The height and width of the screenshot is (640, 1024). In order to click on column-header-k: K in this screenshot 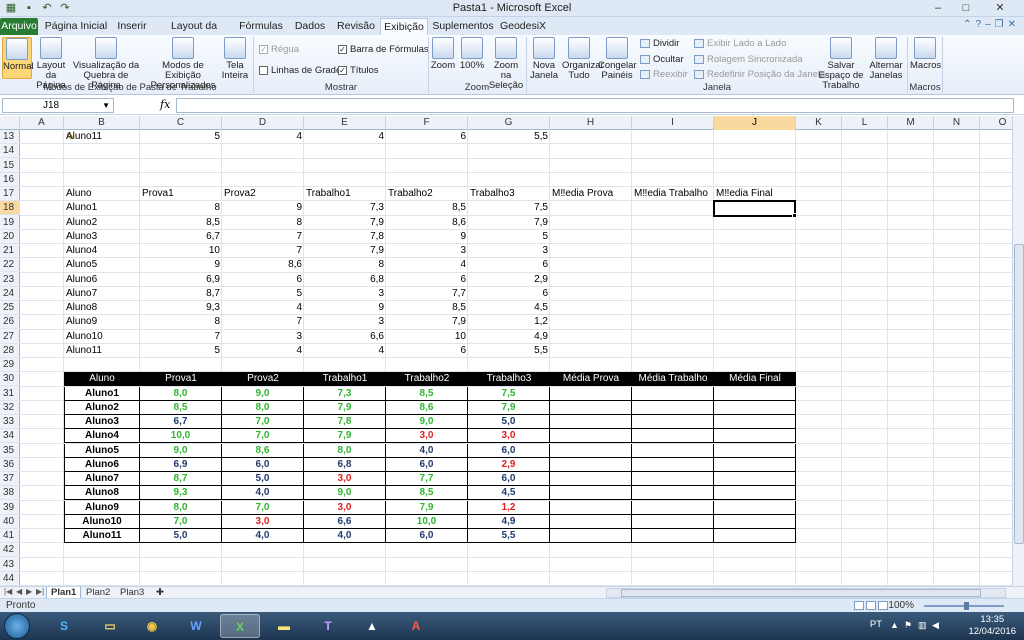, I will do `click(819, 123)`.